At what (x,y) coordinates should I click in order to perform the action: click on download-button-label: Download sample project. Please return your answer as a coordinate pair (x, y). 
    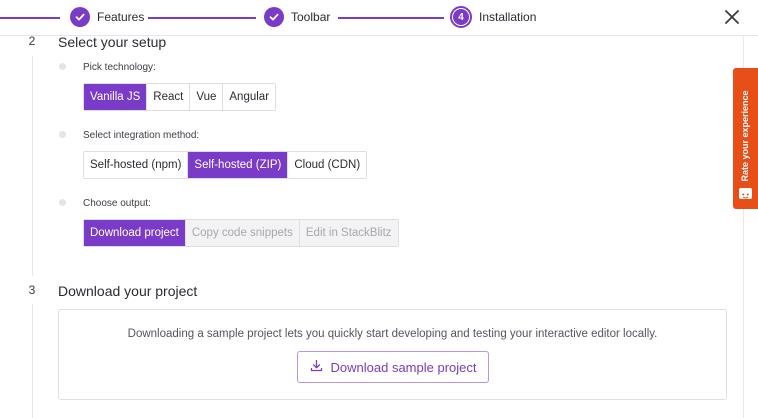
    Looking at the image, I should click on (403, 367).